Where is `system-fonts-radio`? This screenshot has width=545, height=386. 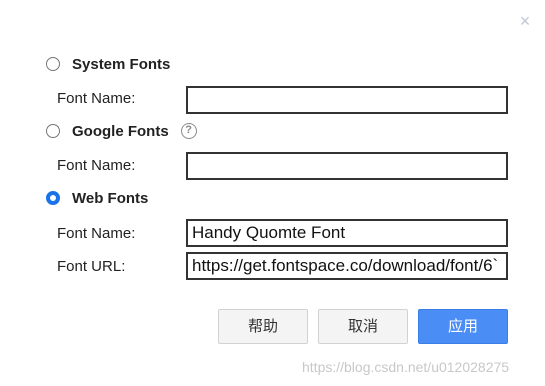 system-fonts-radio is located at coordinates (53, 64).